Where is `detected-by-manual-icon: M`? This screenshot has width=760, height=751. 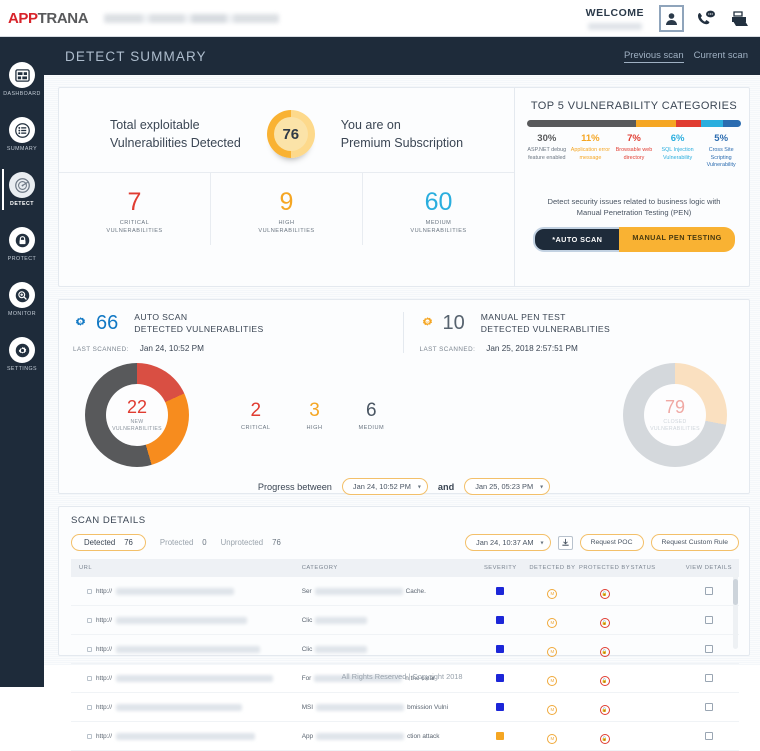 detected-by-manual-icon: M is located at coordinates (552, 709).